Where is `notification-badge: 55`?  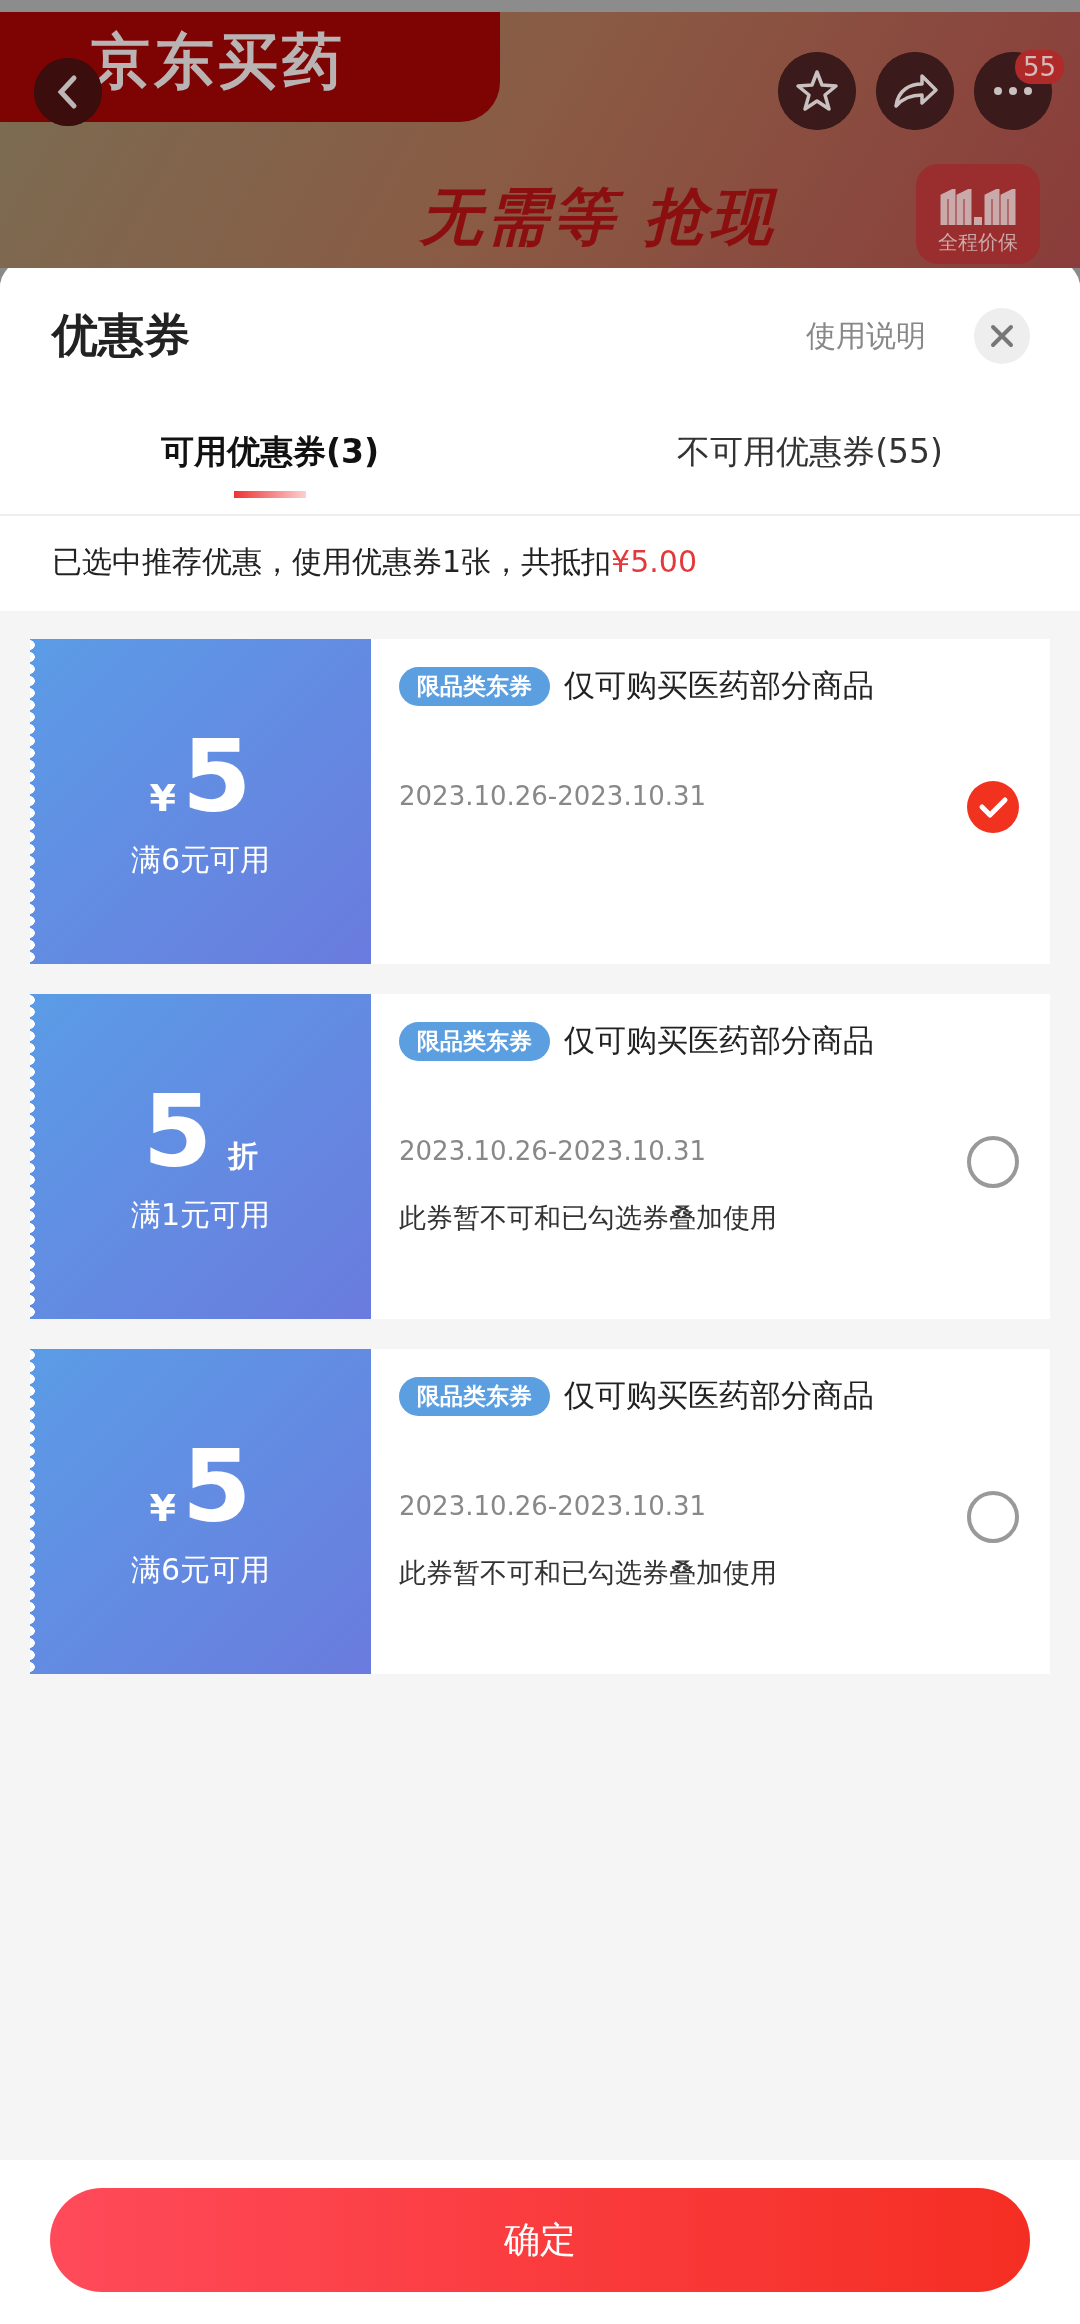 notification-badge: 55 is located at coordinates (1039, 67).